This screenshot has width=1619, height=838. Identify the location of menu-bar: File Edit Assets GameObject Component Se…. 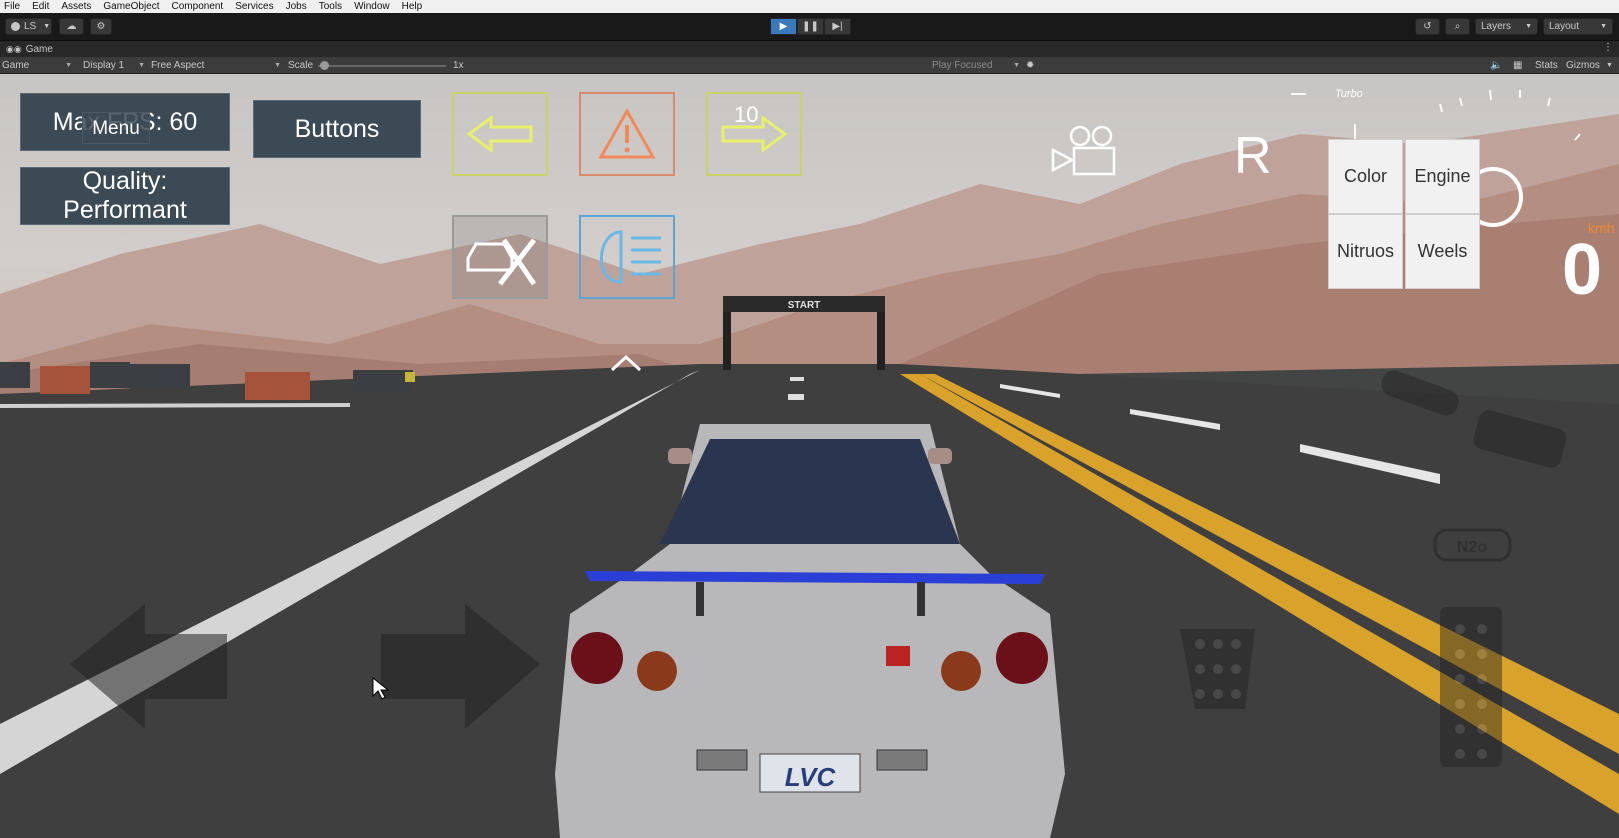
(809, 6).